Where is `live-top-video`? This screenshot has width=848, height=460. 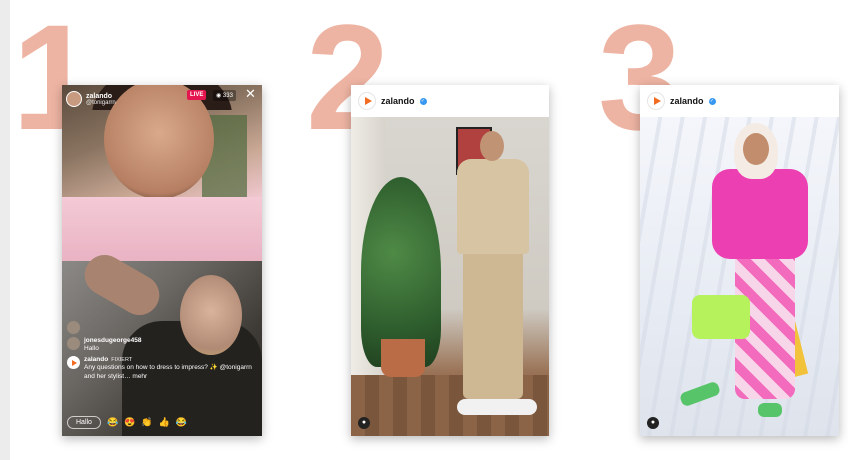
live-top-video is located at coordinates (162, 173).